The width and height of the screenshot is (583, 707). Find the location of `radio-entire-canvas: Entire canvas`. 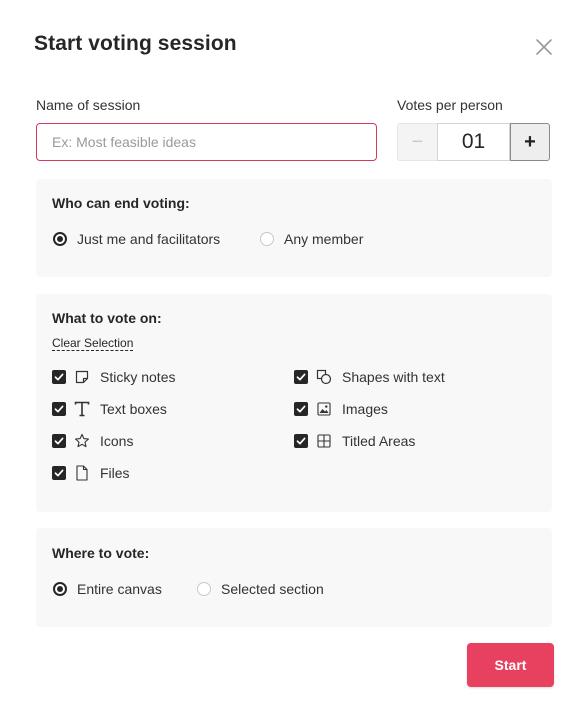

radio-entire-canvas: Entire canvas is located at coordinates (107, 589).